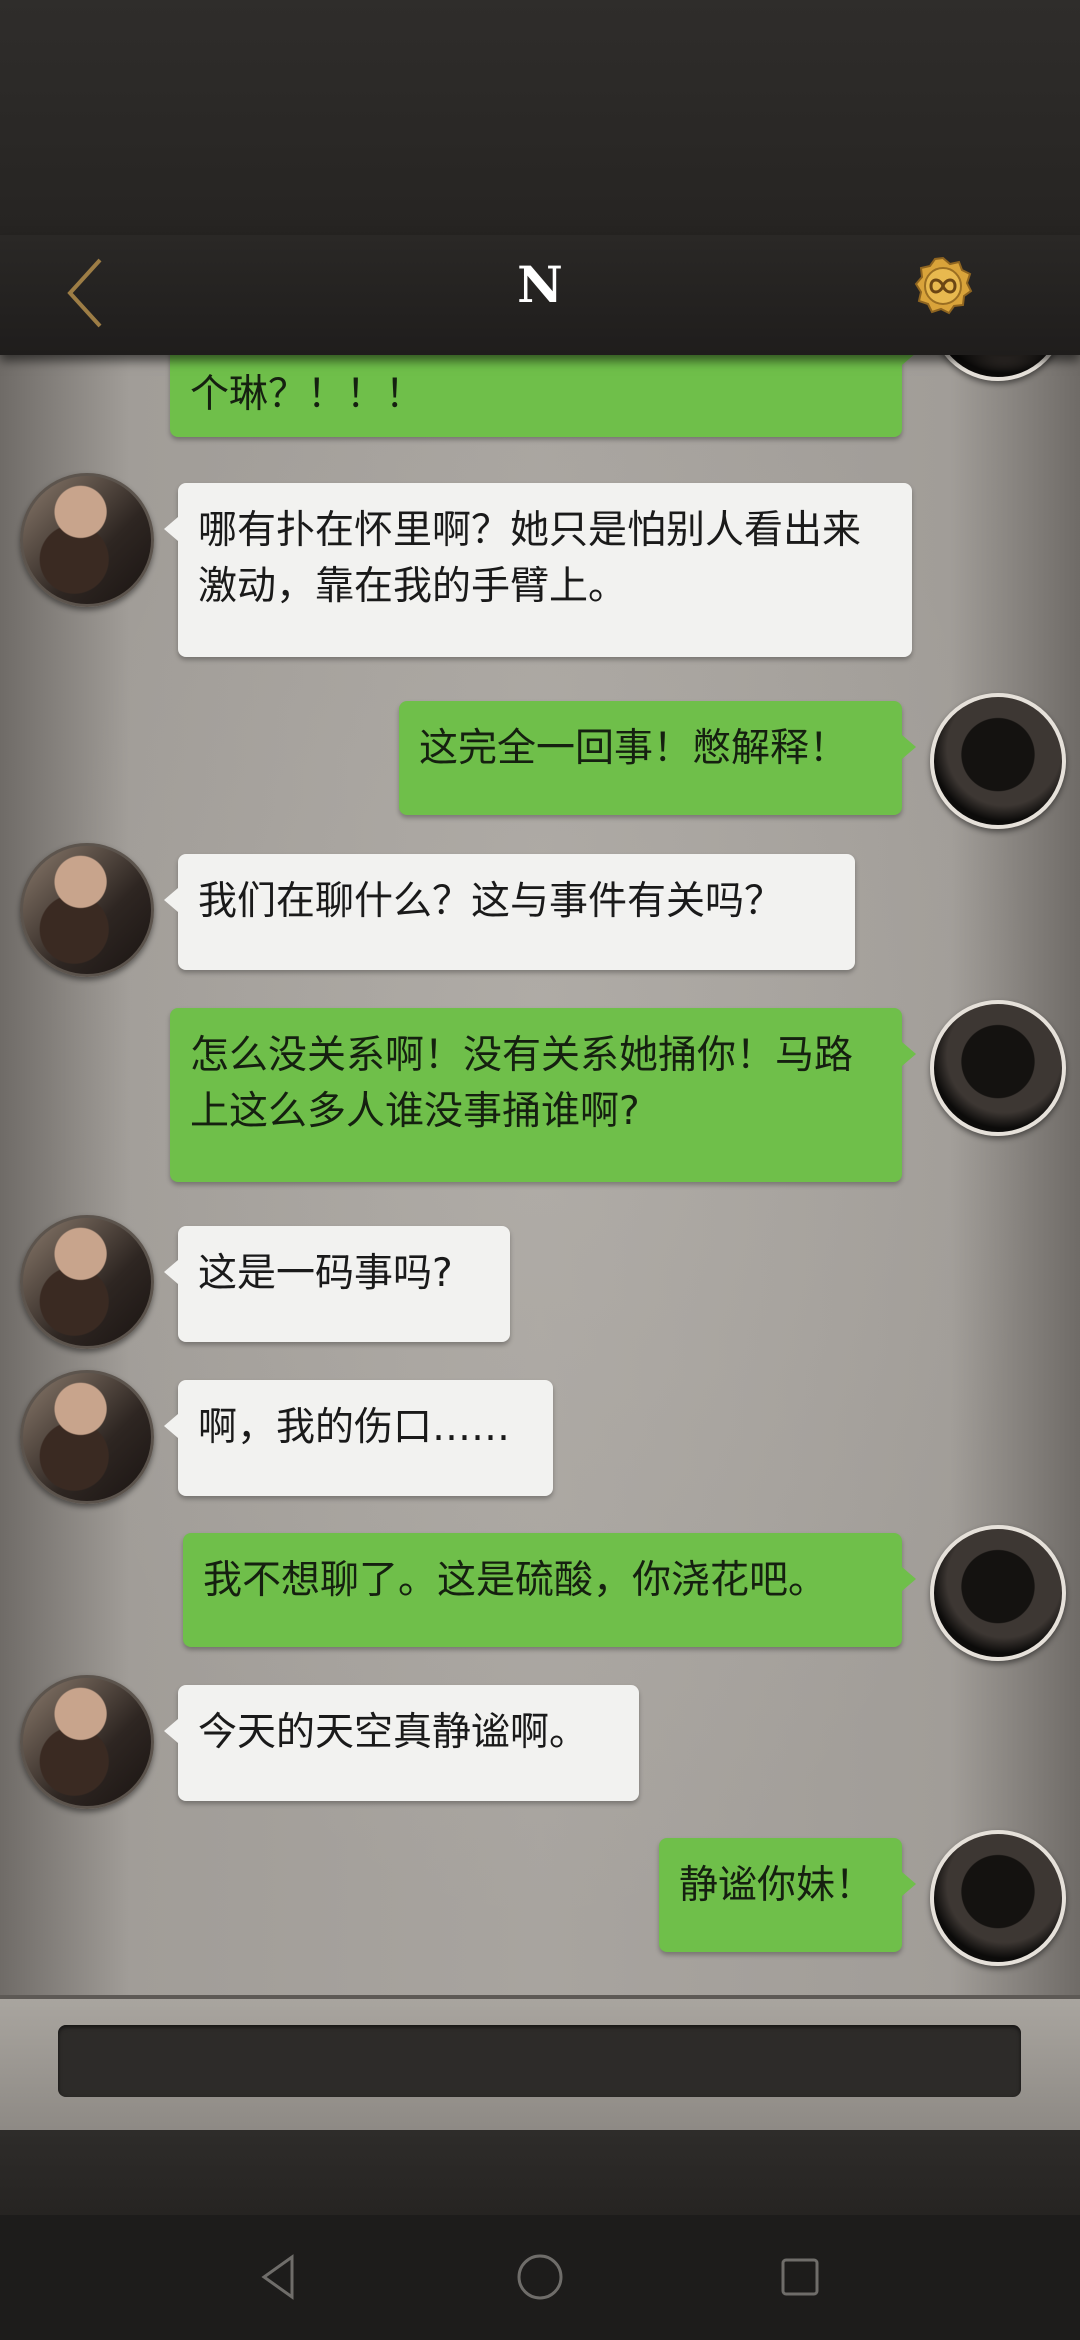  Describe the element at coordinates (543, 1095) in the screenshot. I see `message-bubble: 怎么没关系啊！没有关系她捅你！马路上这么多人谁没事捅谁啊?` at that location.